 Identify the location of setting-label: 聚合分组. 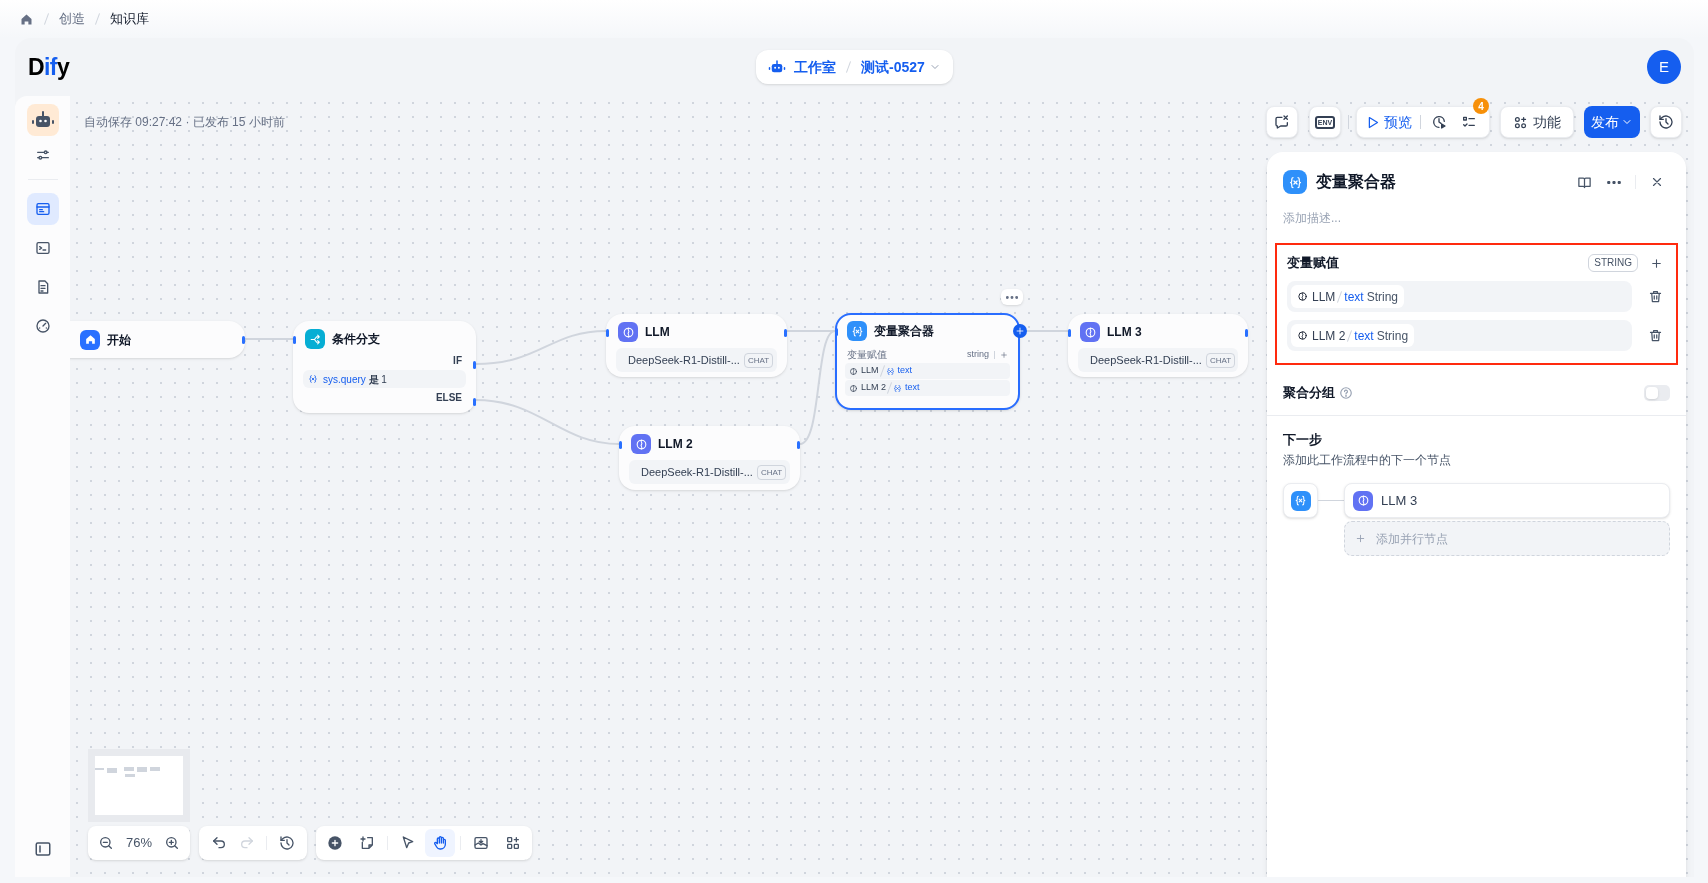
(1309, 393).